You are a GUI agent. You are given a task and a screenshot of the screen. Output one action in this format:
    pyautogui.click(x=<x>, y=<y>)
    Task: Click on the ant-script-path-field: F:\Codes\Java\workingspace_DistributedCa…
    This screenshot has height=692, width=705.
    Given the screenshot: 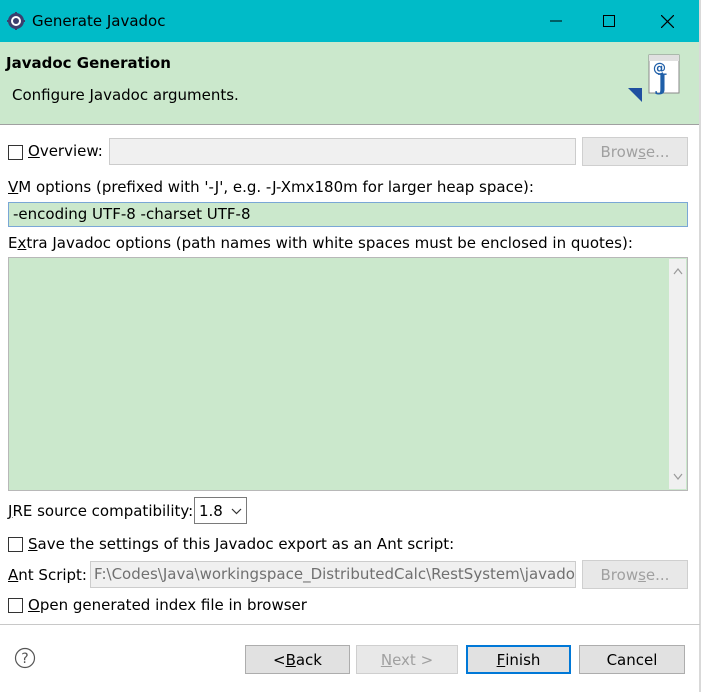 What is the action you would take?
    pyautogui.click(x=333, y=574)
    